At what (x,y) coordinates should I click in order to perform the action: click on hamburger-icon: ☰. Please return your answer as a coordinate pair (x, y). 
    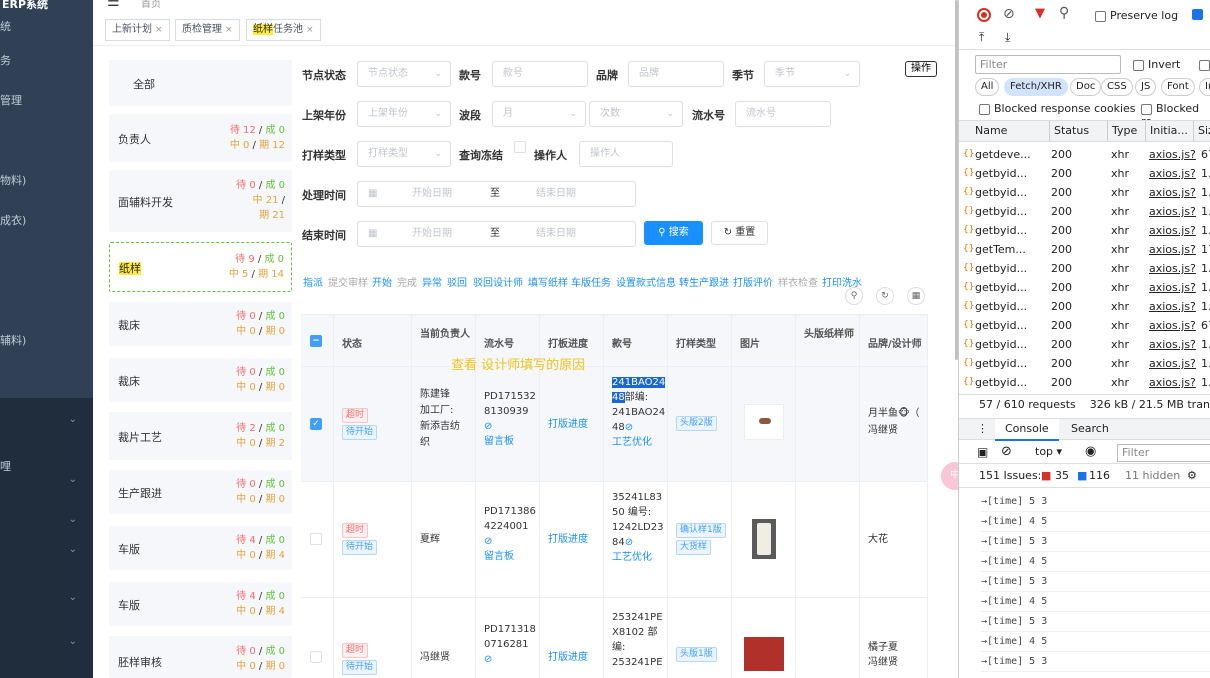
    Looking at the image, I should click on (113, 5).